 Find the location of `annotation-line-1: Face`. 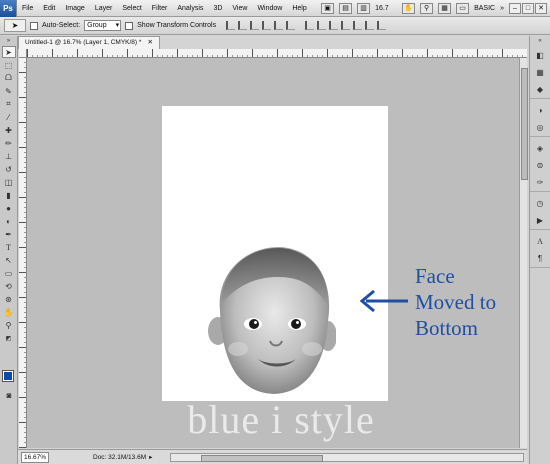

annotation-line-1: Face is located at coordinates (435, 276).